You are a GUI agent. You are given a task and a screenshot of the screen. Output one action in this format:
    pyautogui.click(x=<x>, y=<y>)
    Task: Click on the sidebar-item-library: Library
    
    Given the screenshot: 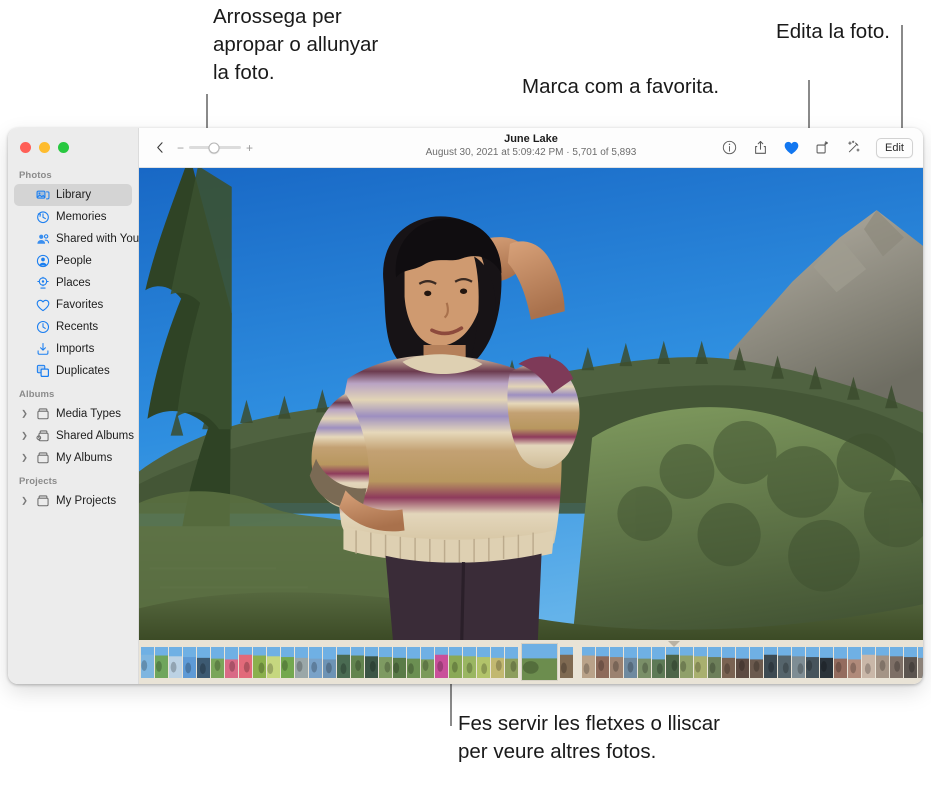 What is the action you would take?
    pyautogui.click(x=73, y=195)
    